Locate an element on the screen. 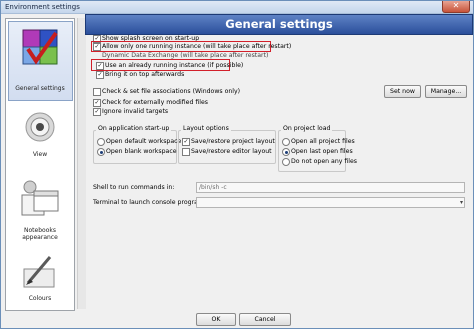  sidebar-item-label: General settings is located at coordinates (40, 88).